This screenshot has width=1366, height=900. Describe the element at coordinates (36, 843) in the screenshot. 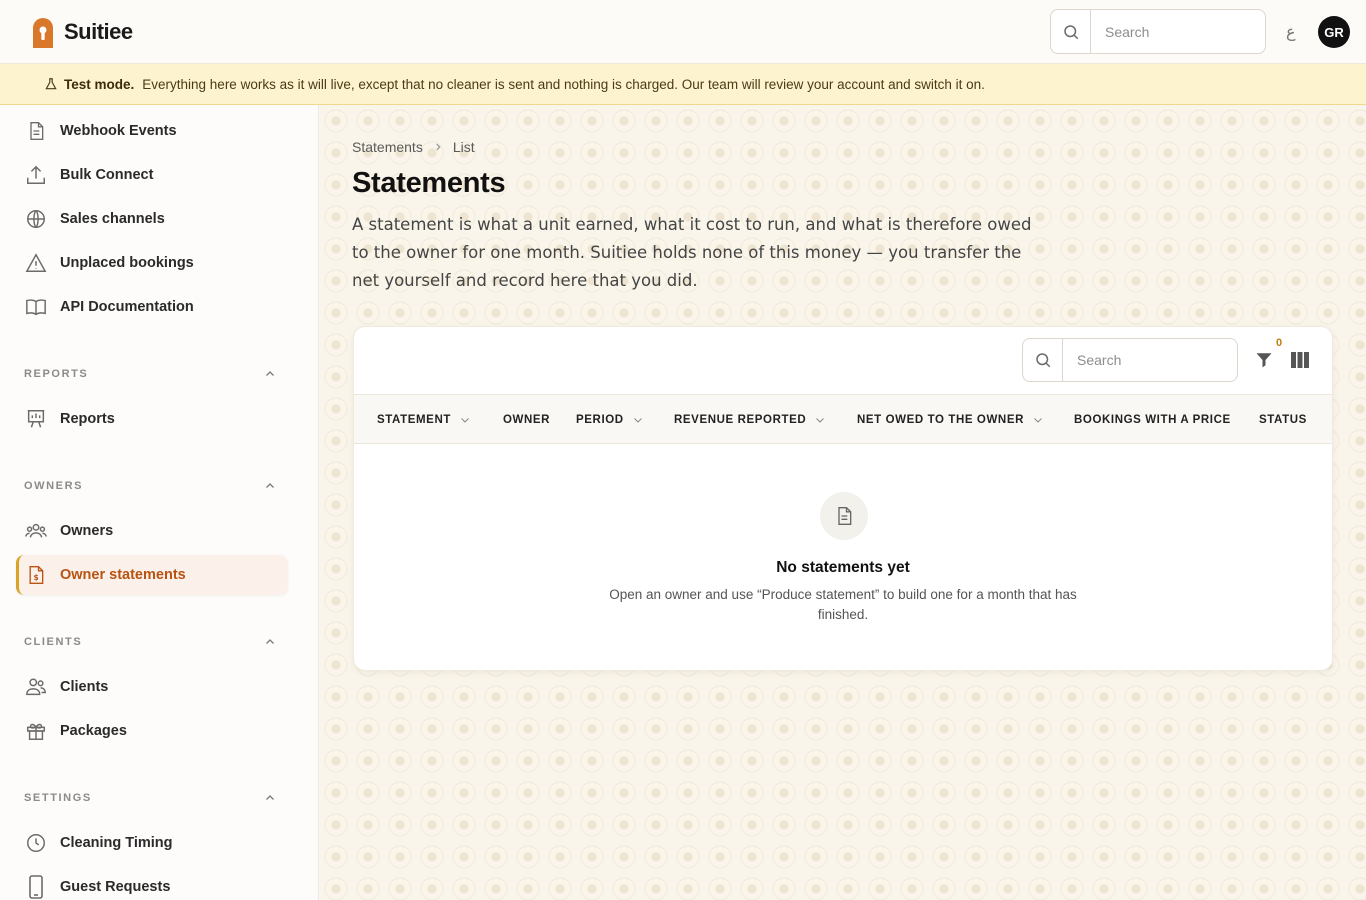

I see `clock-icon` at that location.